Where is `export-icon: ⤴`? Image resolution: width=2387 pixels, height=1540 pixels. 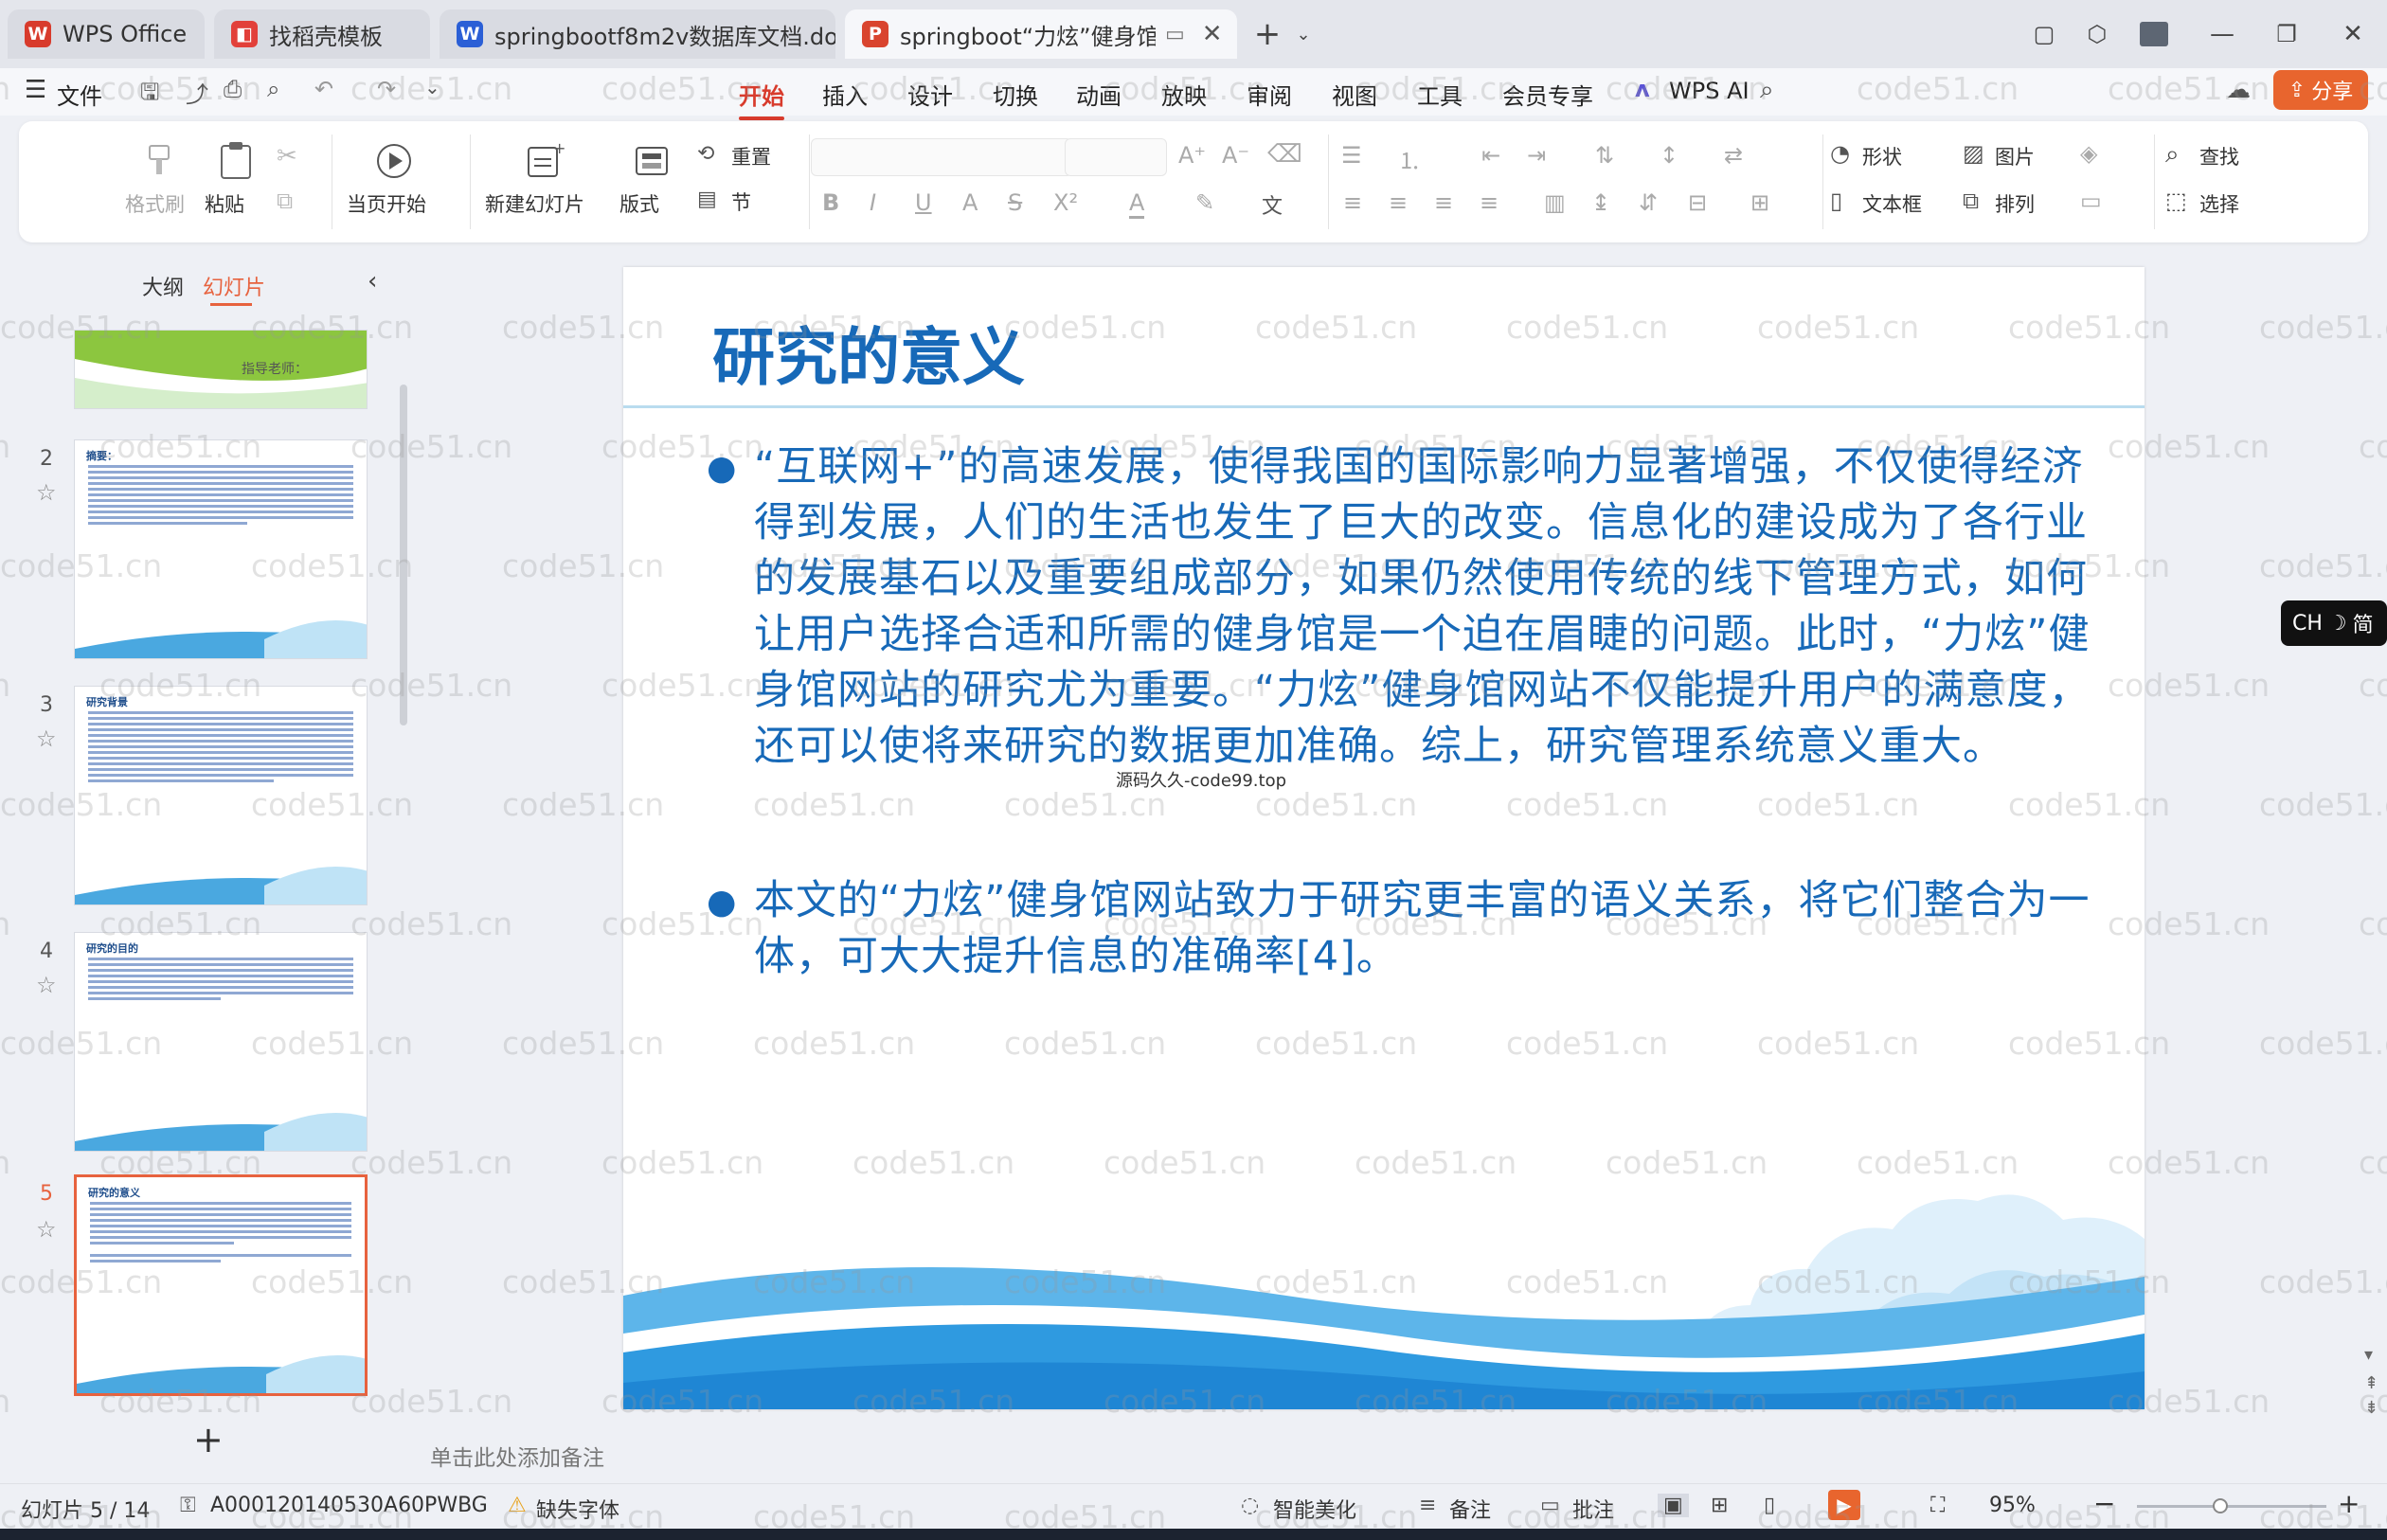 export-icon: ⤴ is located at coordinates (197, 93).